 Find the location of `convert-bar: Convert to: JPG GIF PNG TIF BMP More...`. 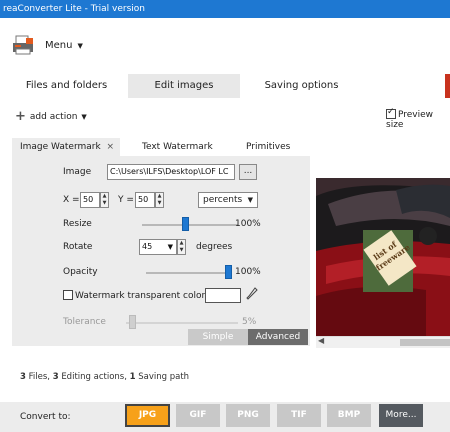

convert-bar: Convert to: JPG GIF PNG TIF BMP More... is located at coordinates (225, 417).